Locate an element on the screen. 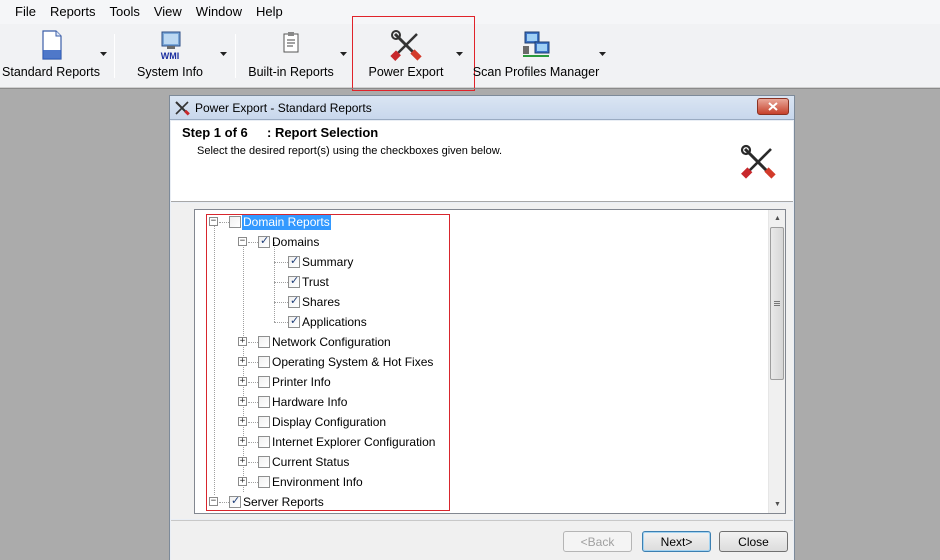  wmi-icon: WMI is located at coordinates (171, 46).